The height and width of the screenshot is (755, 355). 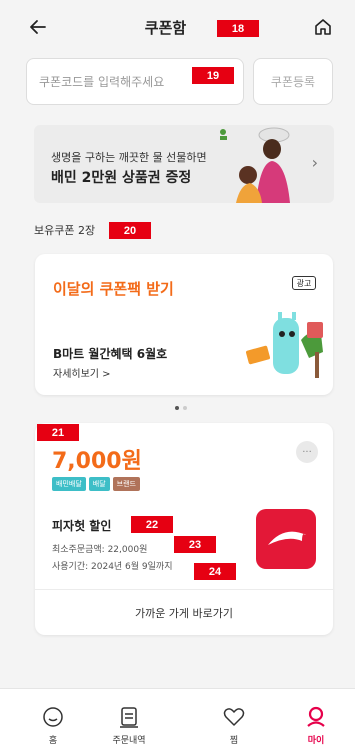 I want to click on marker-24: 24, so click(x=215, y=571).